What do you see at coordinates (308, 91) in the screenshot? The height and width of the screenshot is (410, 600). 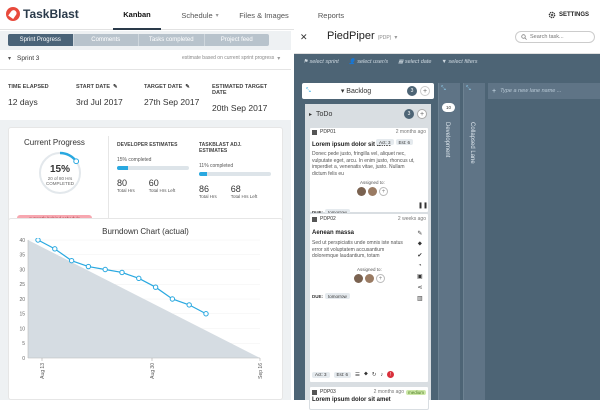 I see `collapse-icon: ⤡` at bounding box center [308, 91].